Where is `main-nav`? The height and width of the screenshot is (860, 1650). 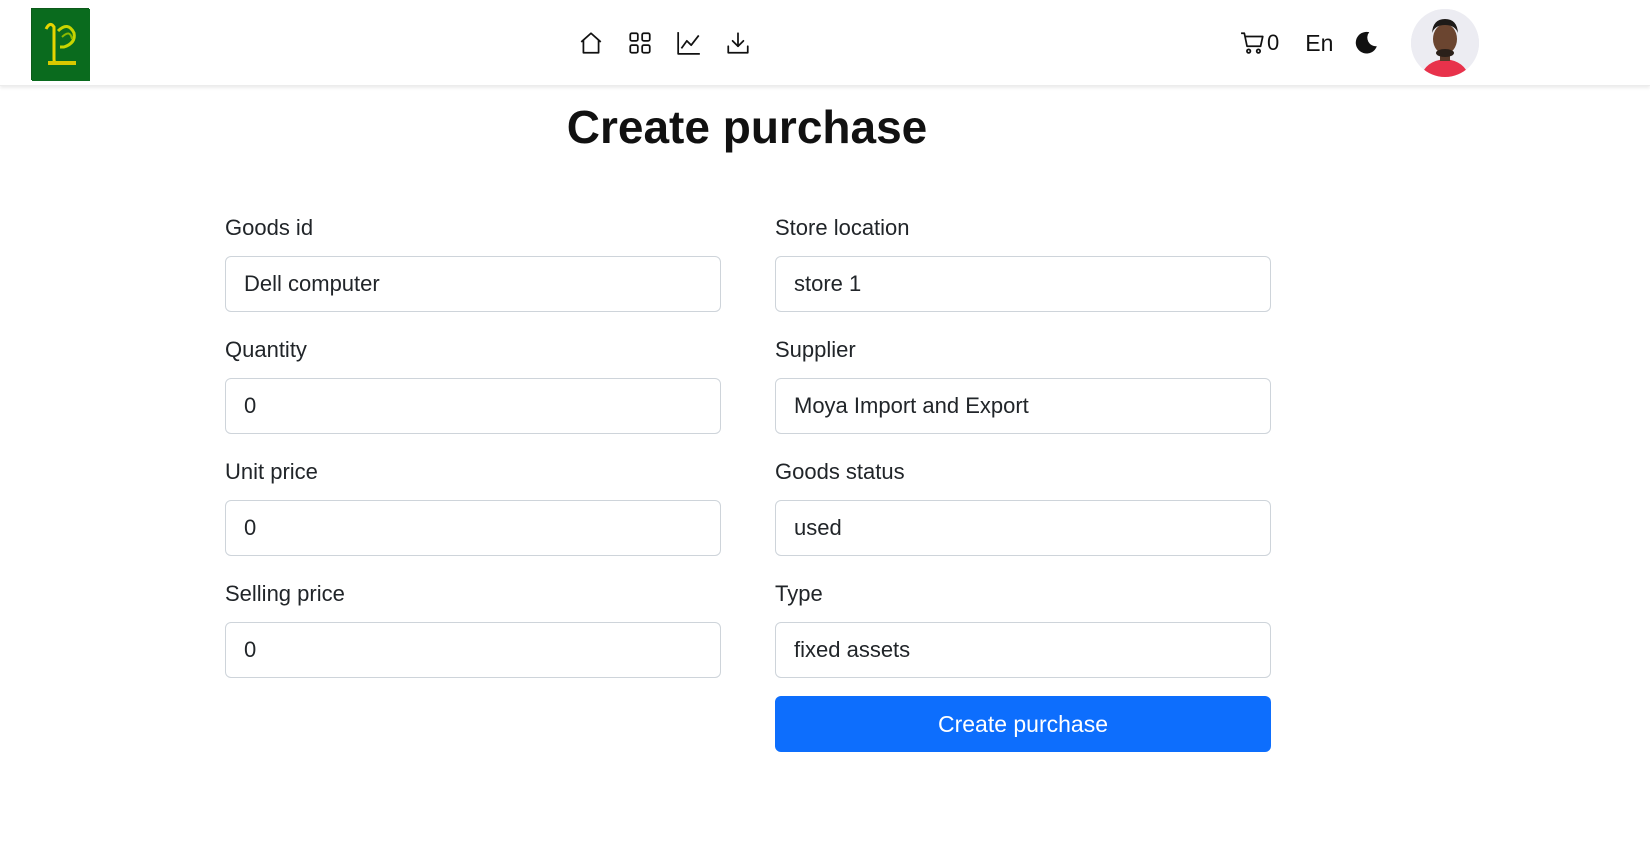 main-nav is located at coordinates (664, 43).